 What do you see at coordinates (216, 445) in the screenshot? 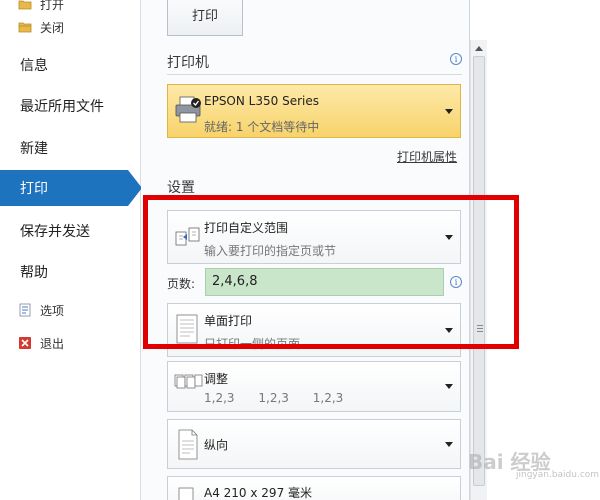
I see `orientation-title: 纵向` at bounding box center [216, 445].